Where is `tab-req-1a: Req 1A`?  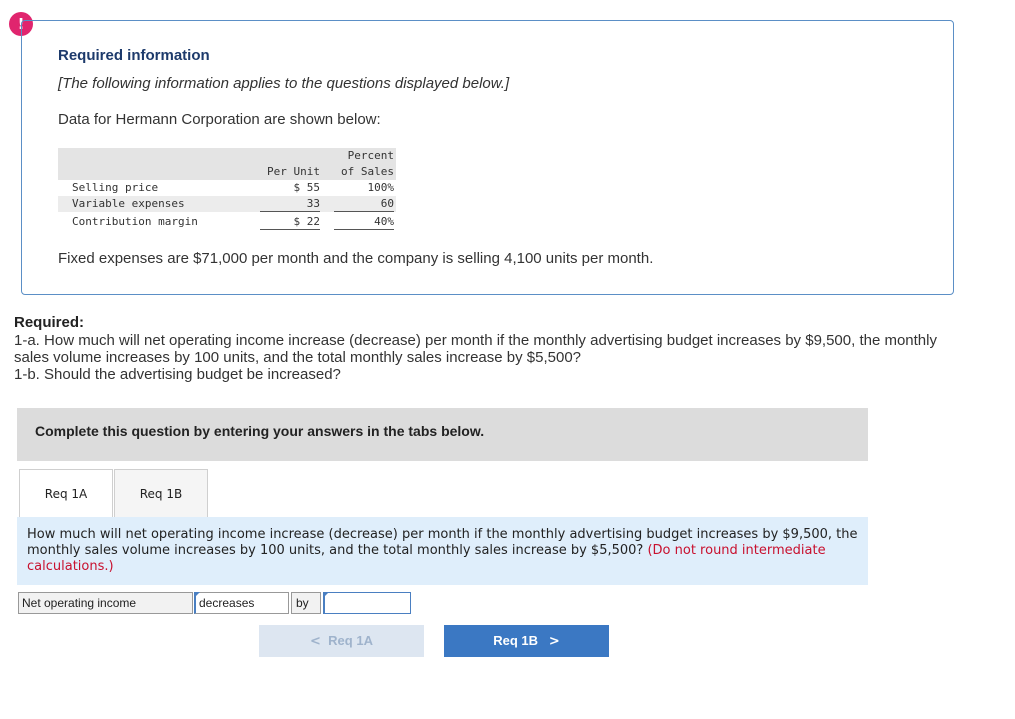 tab-req-1a: Req 1A is located at coordinates (66, 493).